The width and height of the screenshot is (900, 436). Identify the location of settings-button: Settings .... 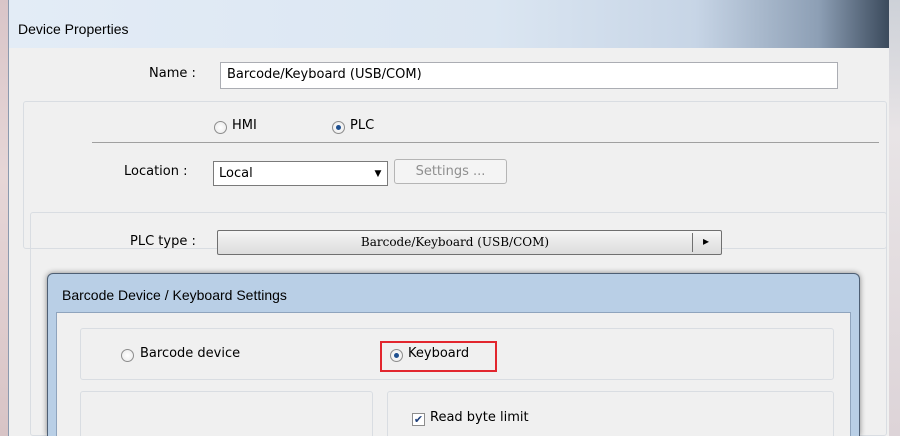
(450, 171).